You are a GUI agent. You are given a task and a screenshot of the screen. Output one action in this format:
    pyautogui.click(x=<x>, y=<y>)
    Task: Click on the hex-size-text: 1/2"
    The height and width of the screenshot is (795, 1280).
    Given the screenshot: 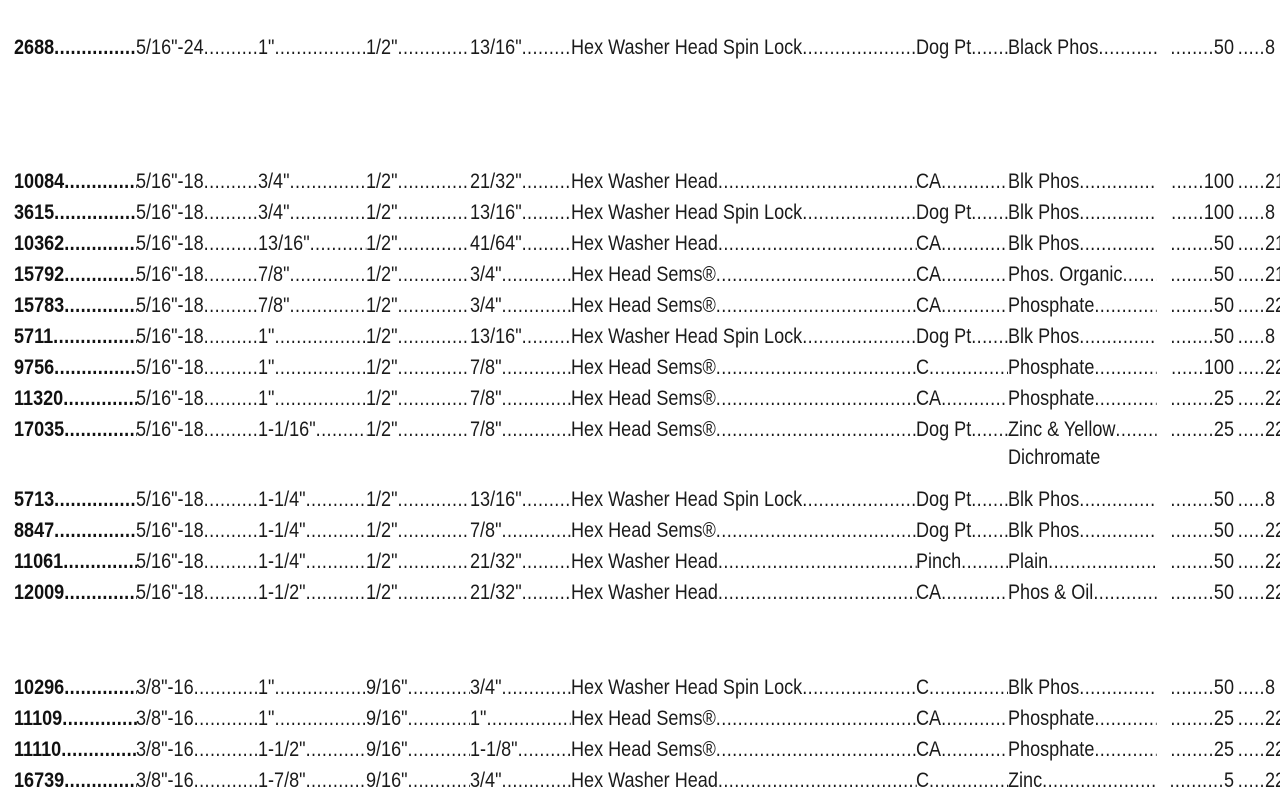 What is the action you would take?
    pyautogui.click(x=382, y=181)
    